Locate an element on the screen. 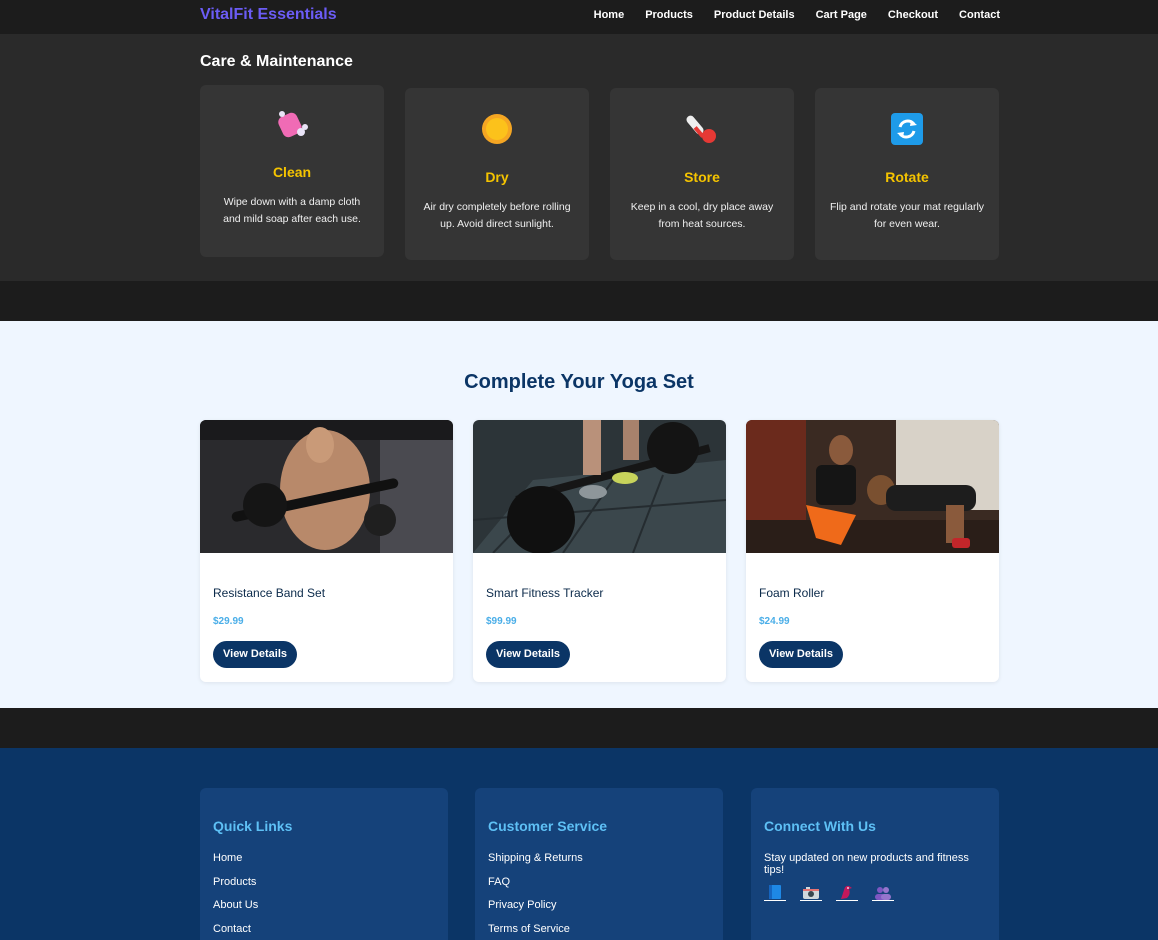  product-card-foam-roller: Foam Roller $24.99 View Details is located at coordinates (872, 551).